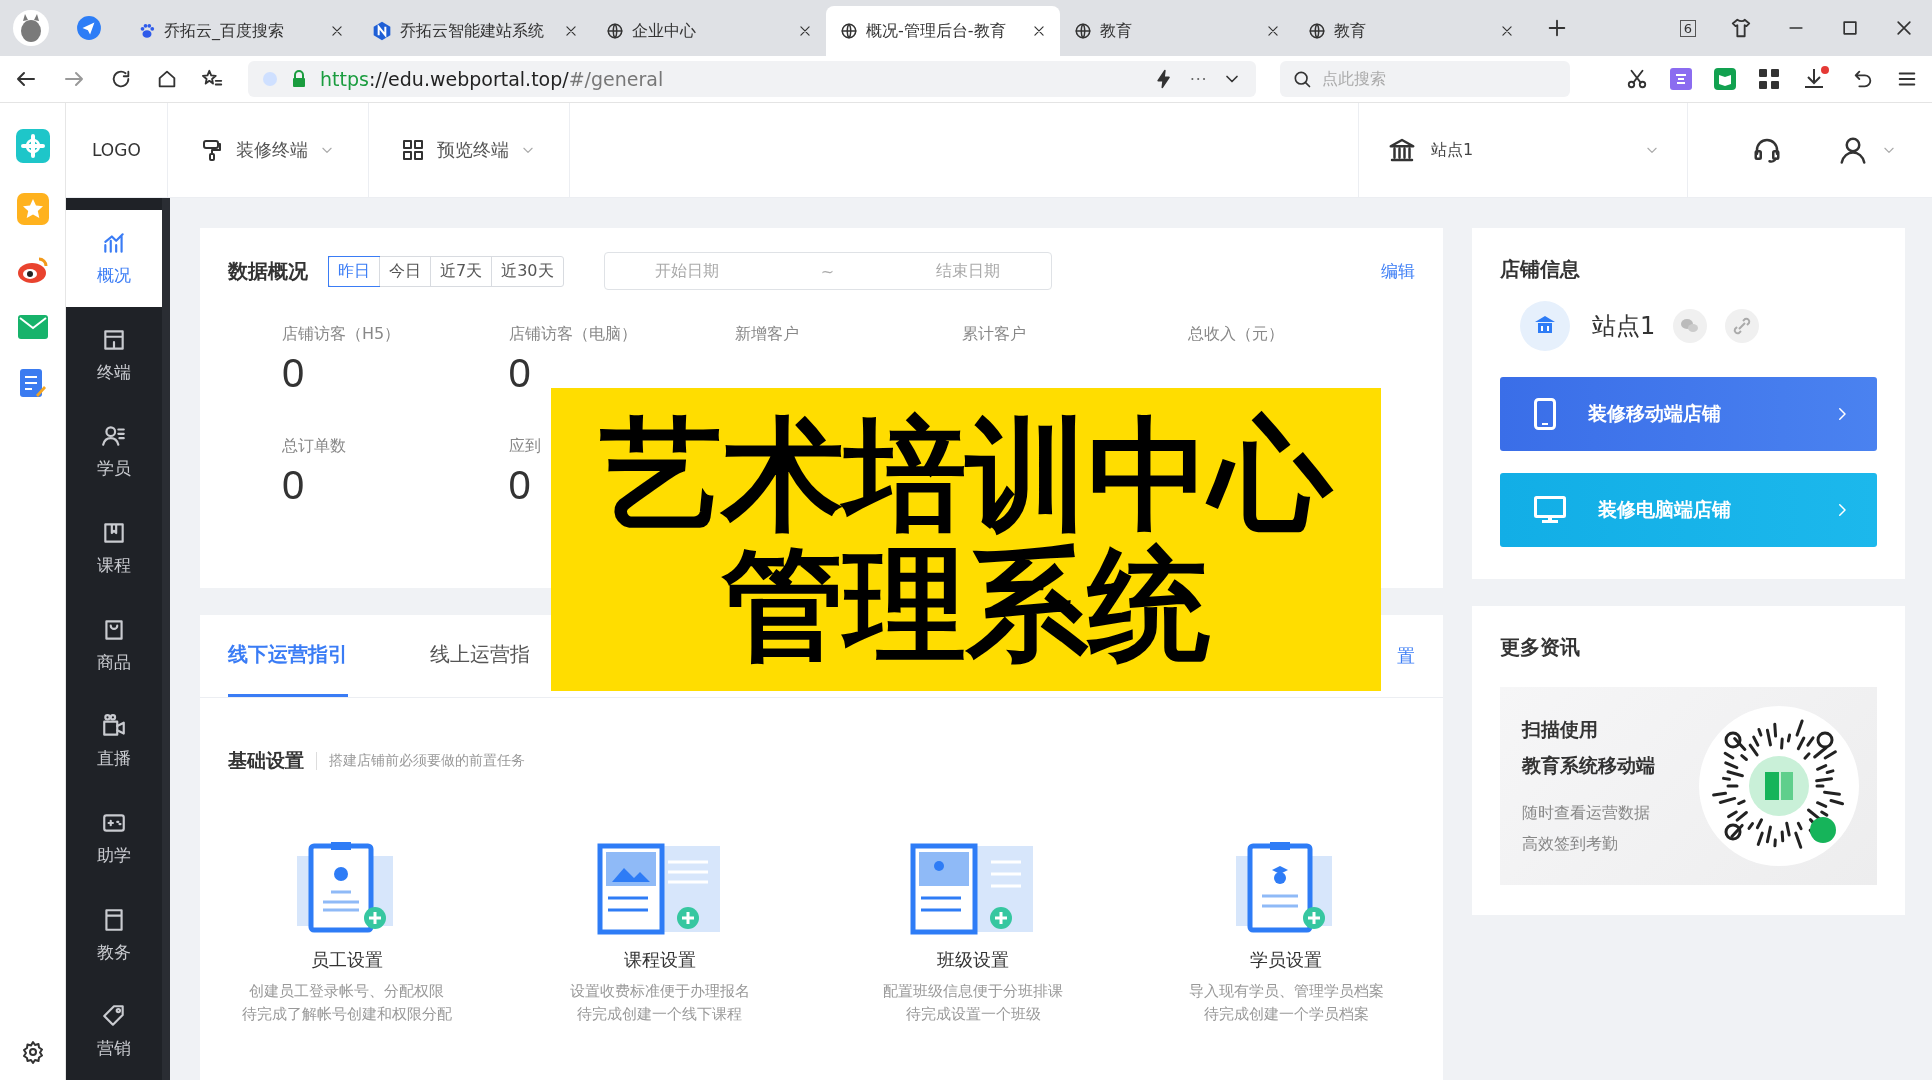  Describe the element at coordinates (114, 935) in the screenshot. I see `nav-item: 教务` at that location.